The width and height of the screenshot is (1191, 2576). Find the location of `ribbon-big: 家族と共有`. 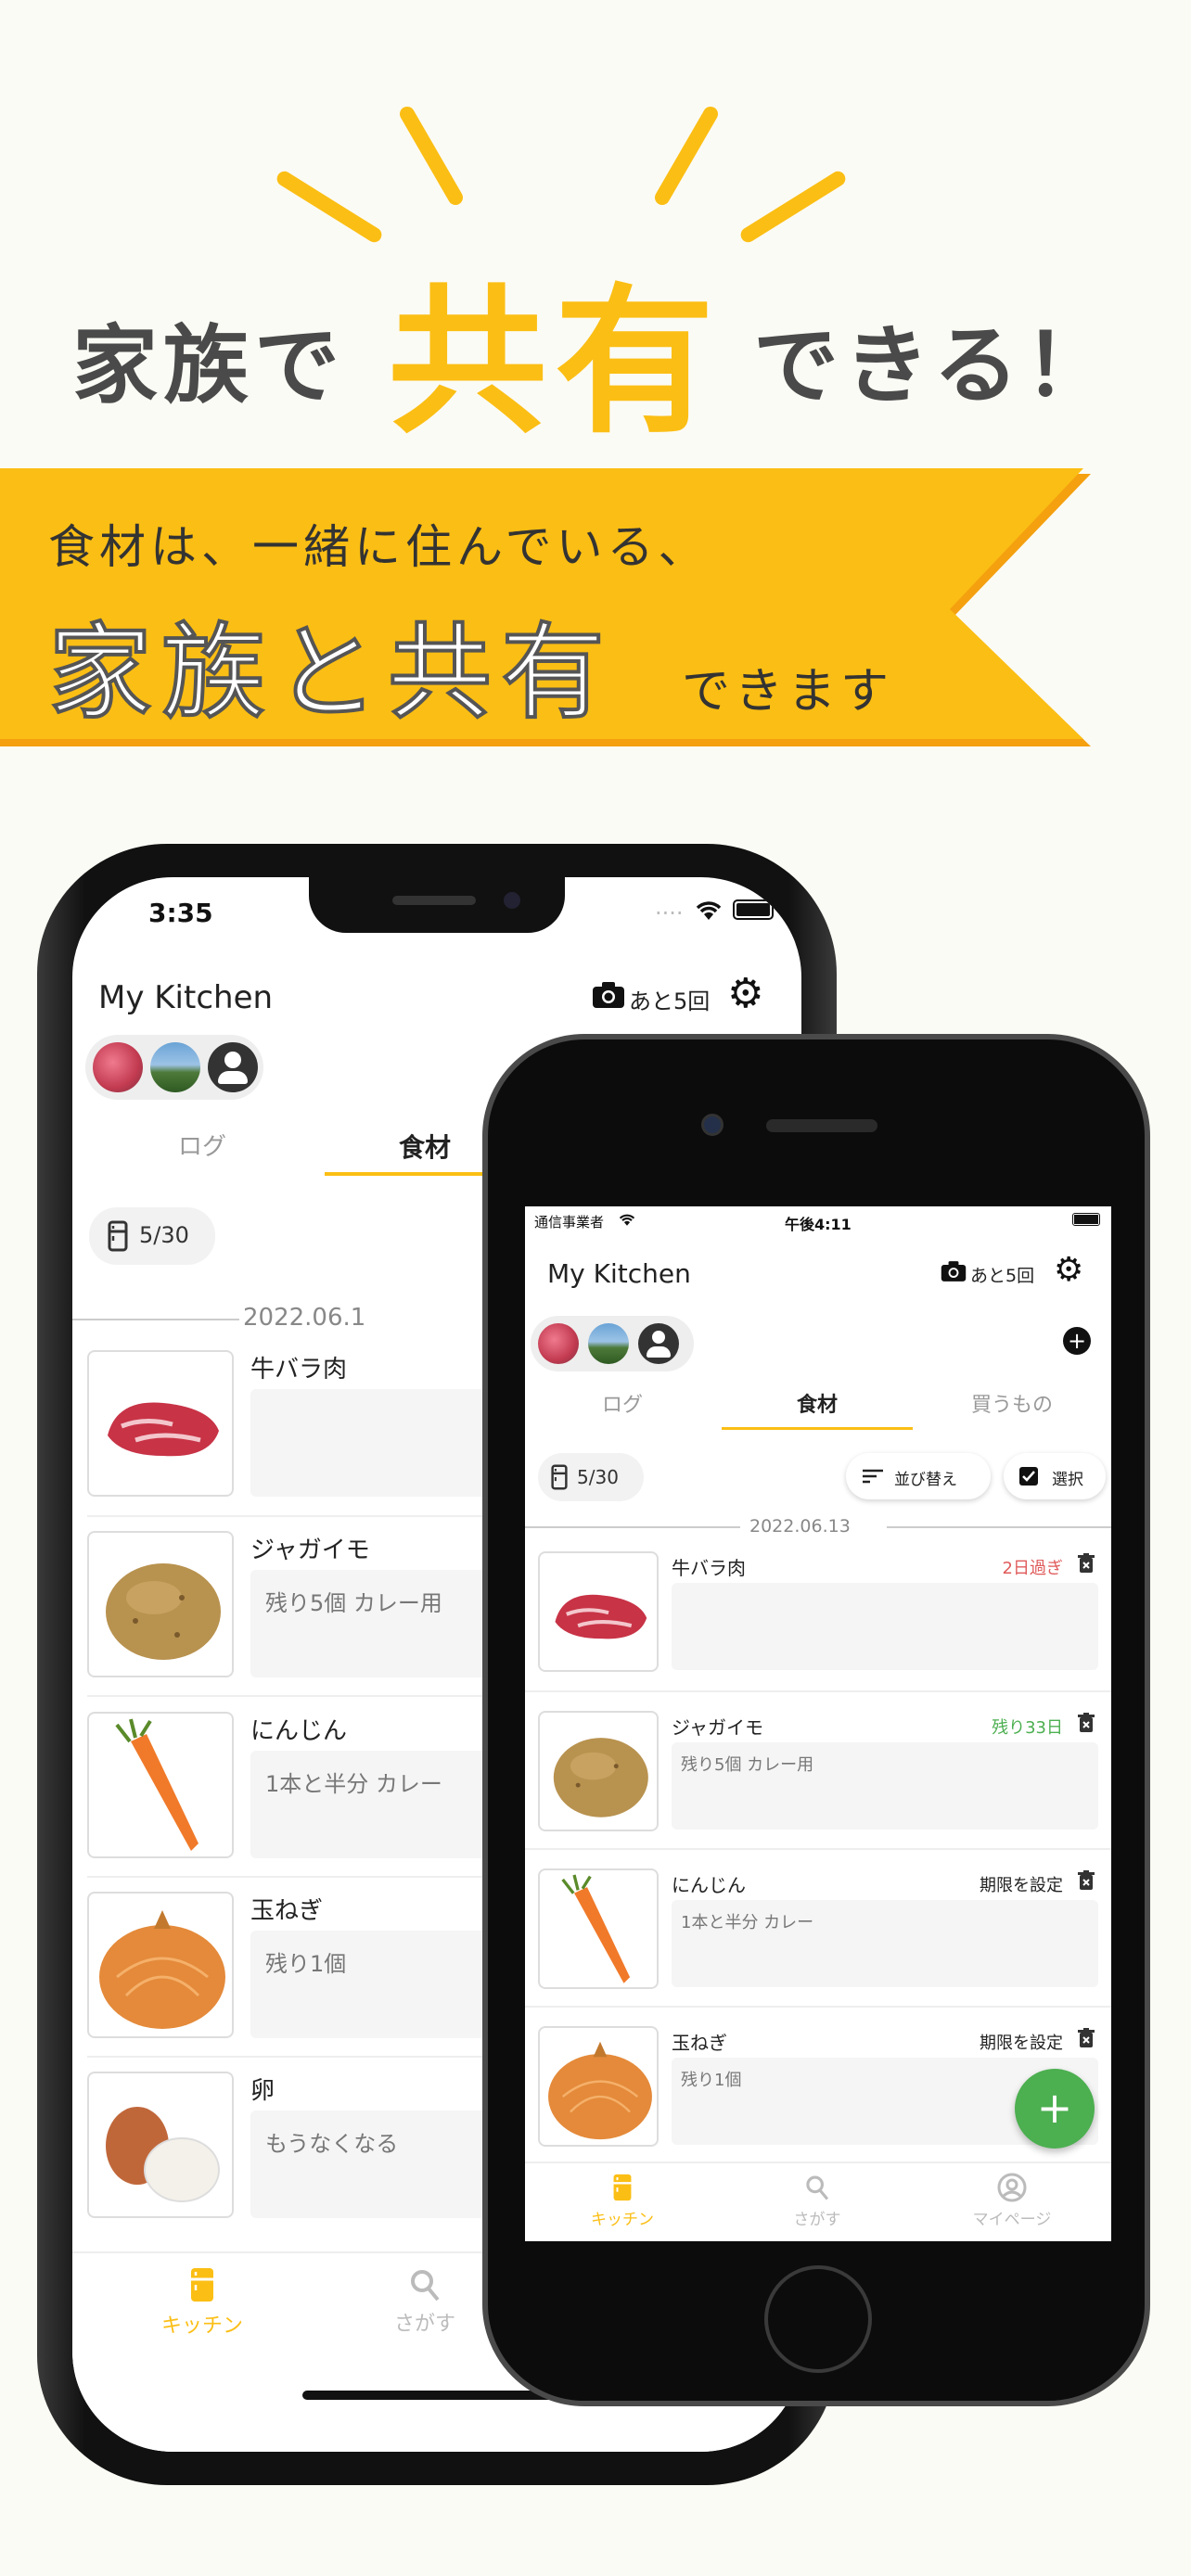

ribbon-big: 家族と共有 is located at coordinates (330, 673).